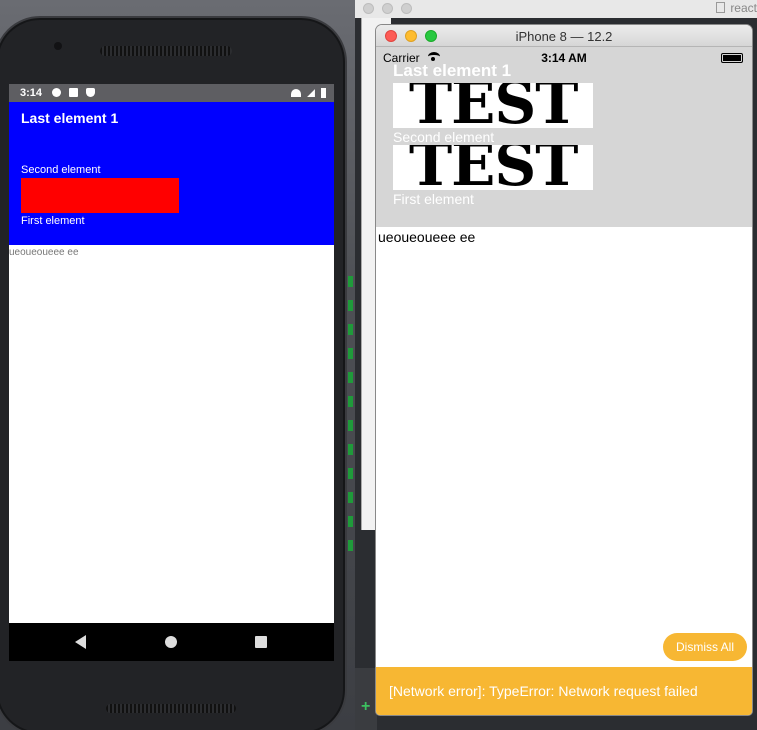 The width and height of the screenshot is (757, 730). I want to click on android-status-bar: 3:14, so click(171, 93).